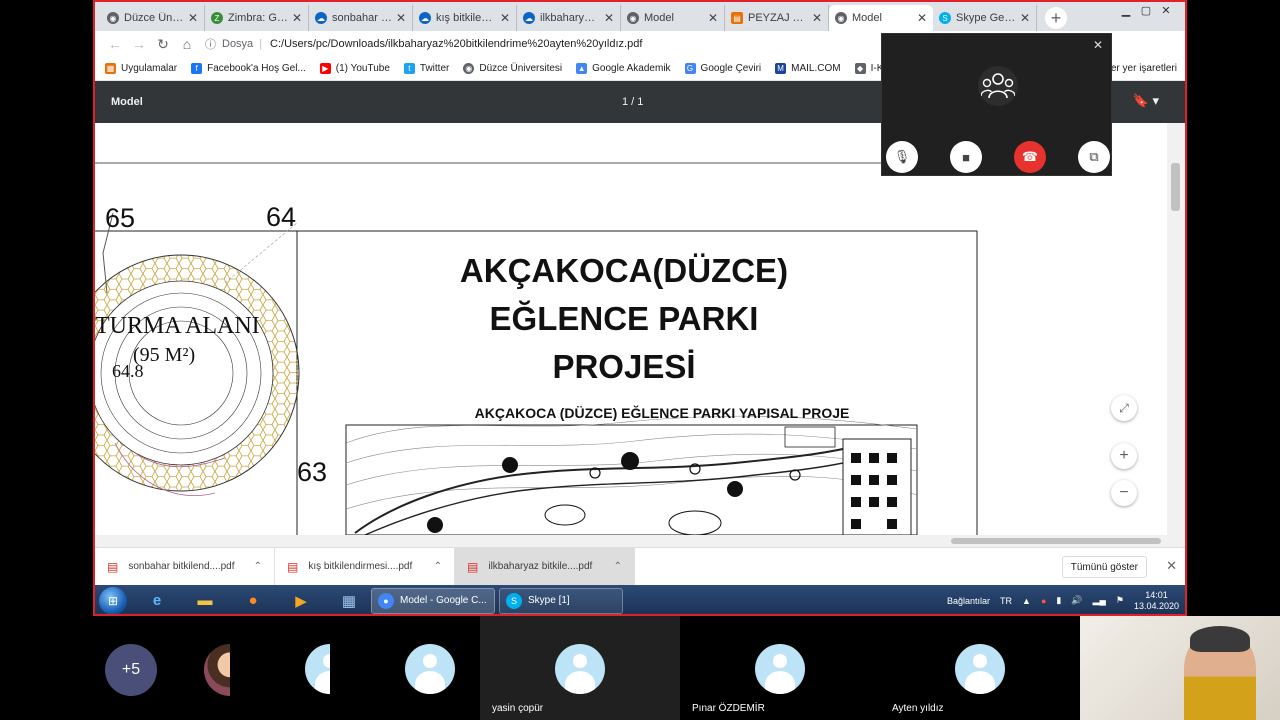 The height and width of the screenshot is (720, 1280). I want to click on call-control-panel: ✕ 🎙 ■ ☎ ⧉, so click(996, 104).